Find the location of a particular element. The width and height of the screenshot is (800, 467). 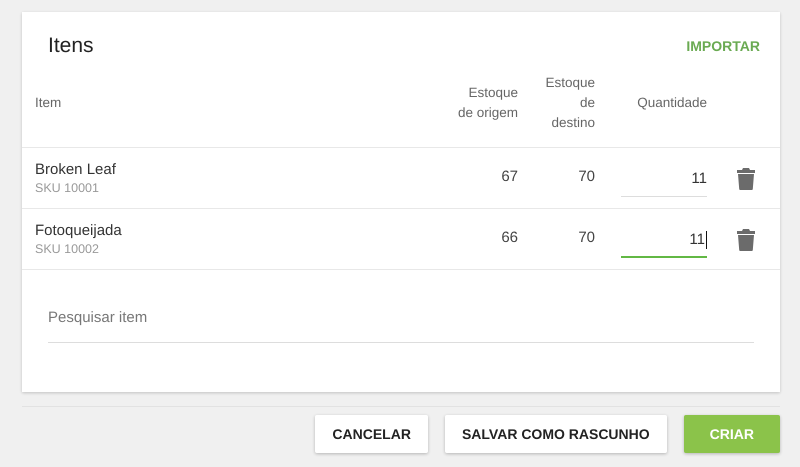

table-cell-text: 67 is located at coordinates (509, 176).